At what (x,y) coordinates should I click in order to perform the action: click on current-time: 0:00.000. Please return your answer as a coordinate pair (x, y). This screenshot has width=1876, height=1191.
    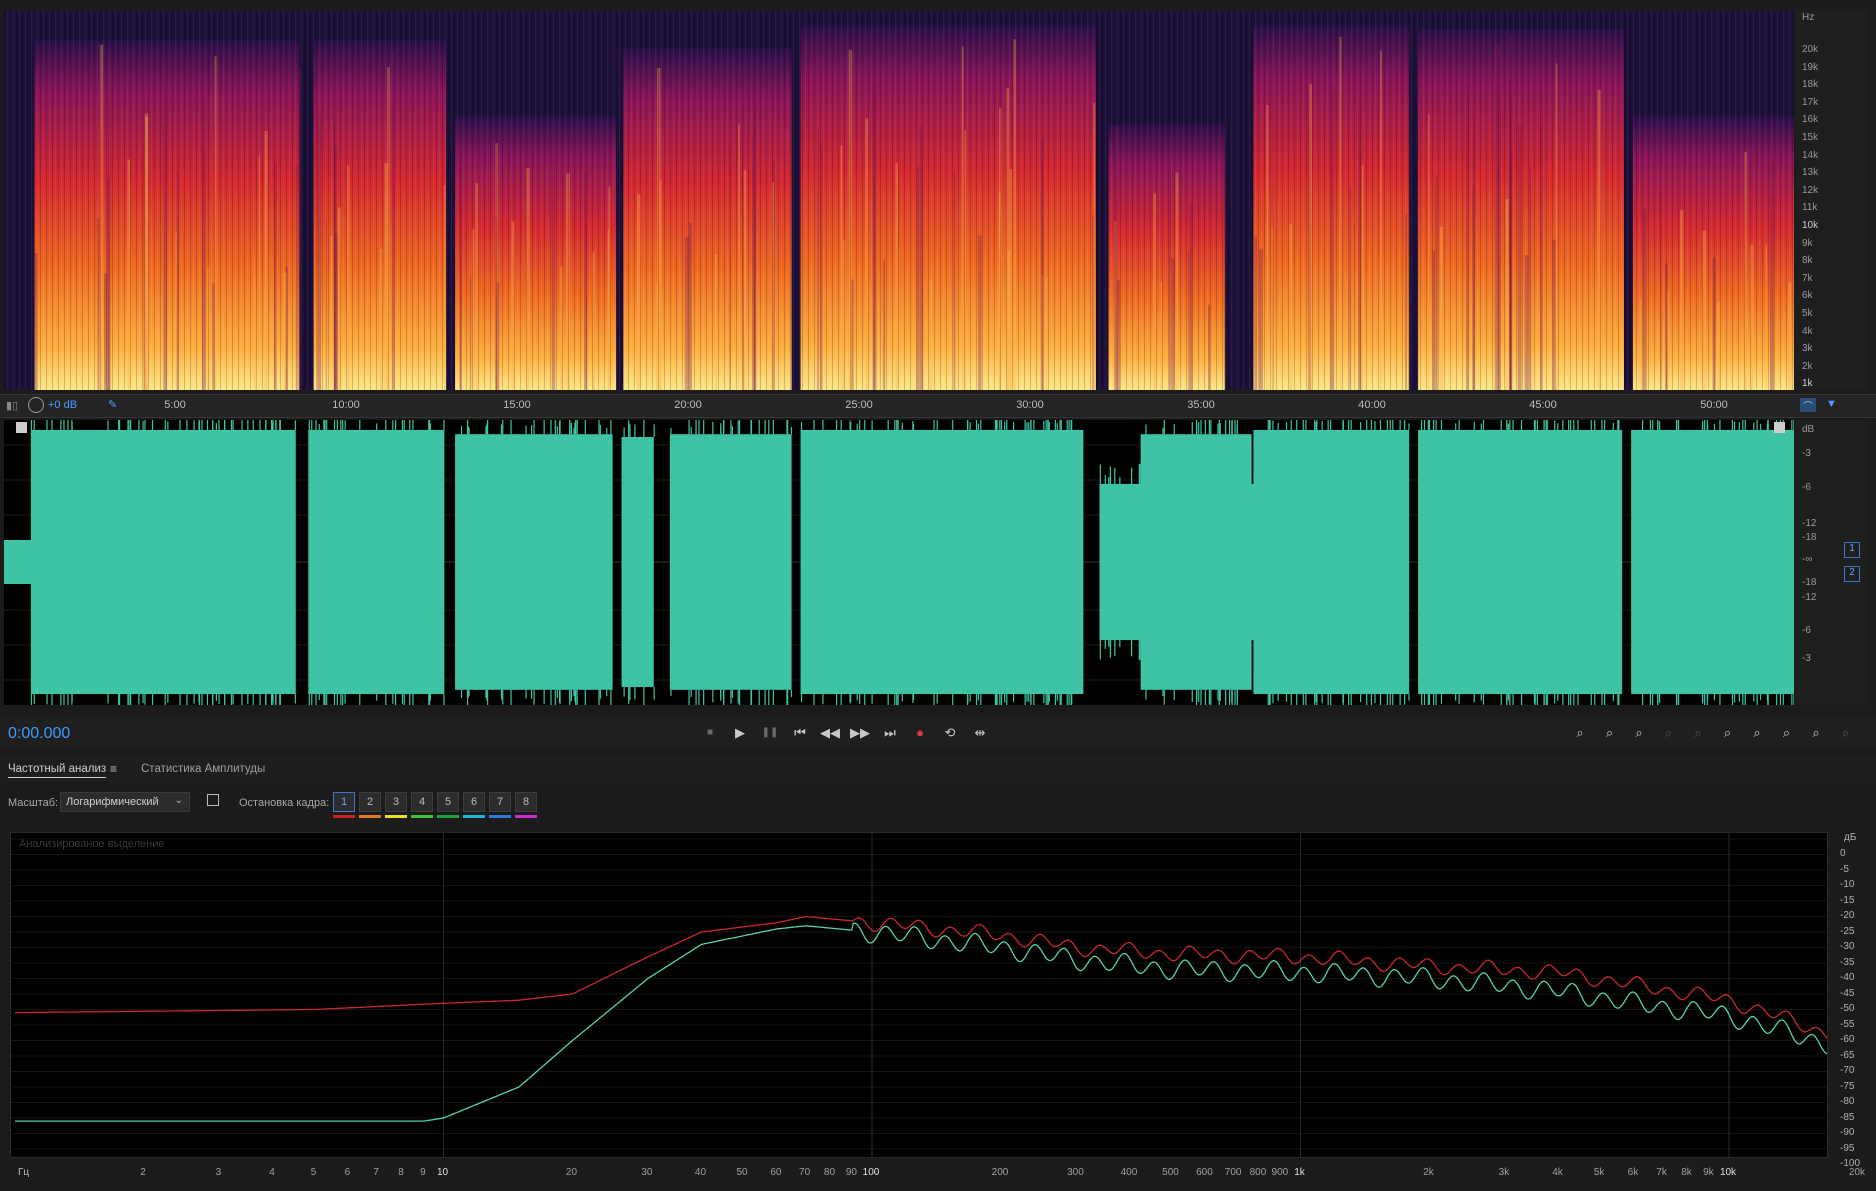
    Looking at the image, I should click on (39, 734).